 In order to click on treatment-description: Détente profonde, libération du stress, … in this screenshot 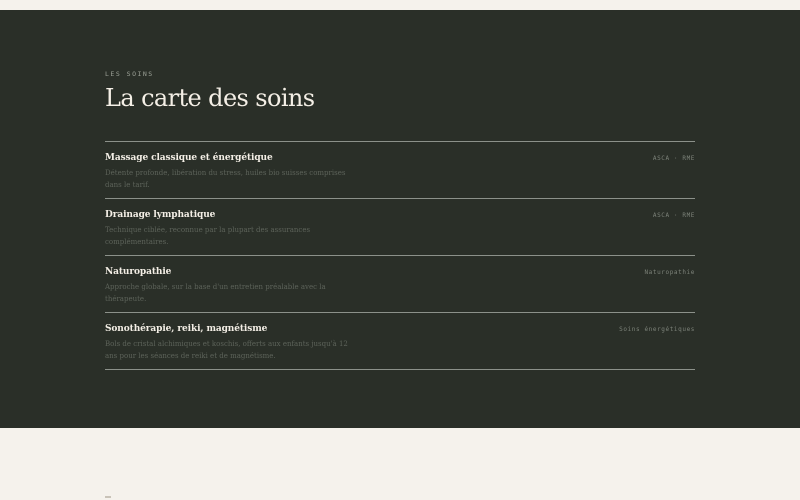, I will do `click(225, 179)`.